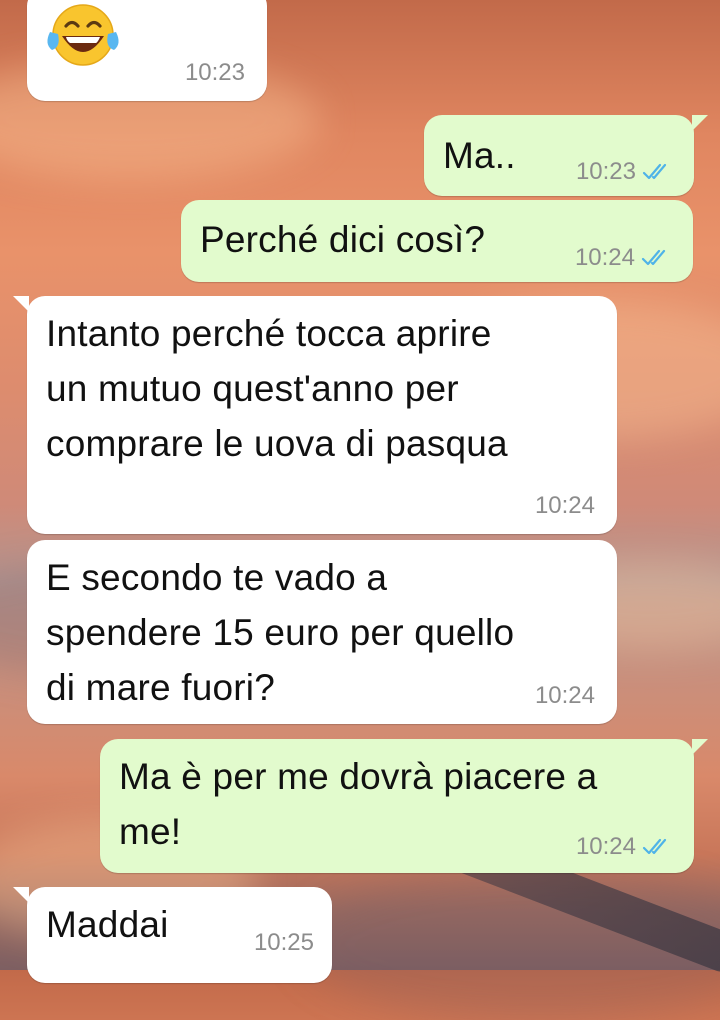  What do you see at coordinates (172, 935) in the screenshot?
I see `message-bubble-incoming: Maddai 10:25` at bounding box center [172, 935].